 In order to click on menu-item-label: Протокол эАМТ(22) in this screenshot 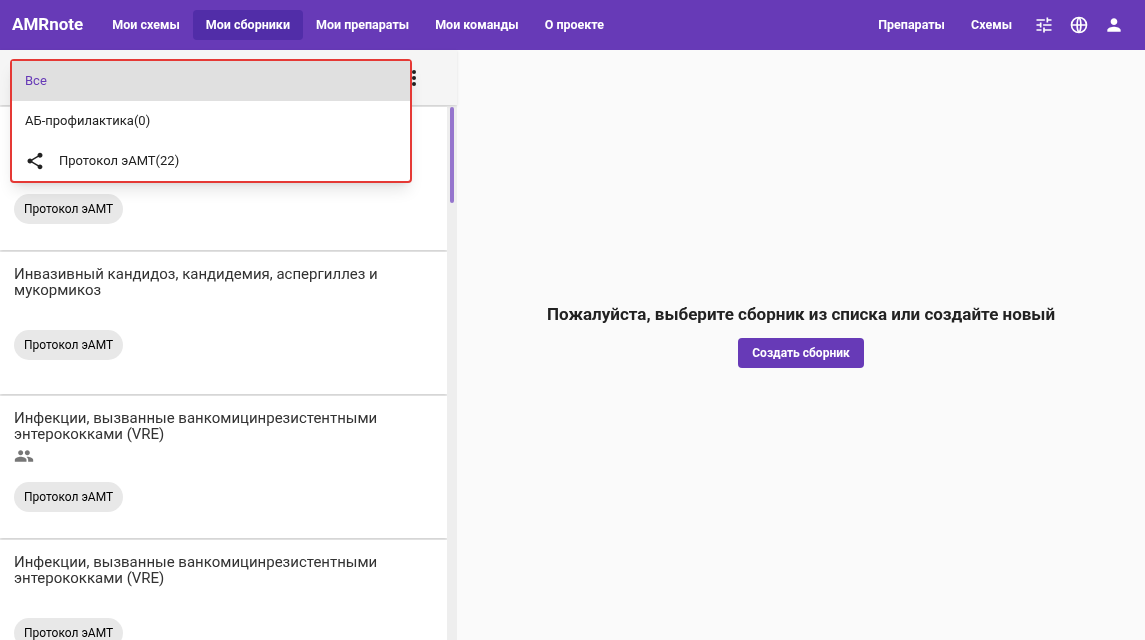, I will do `click(119, 161)`.